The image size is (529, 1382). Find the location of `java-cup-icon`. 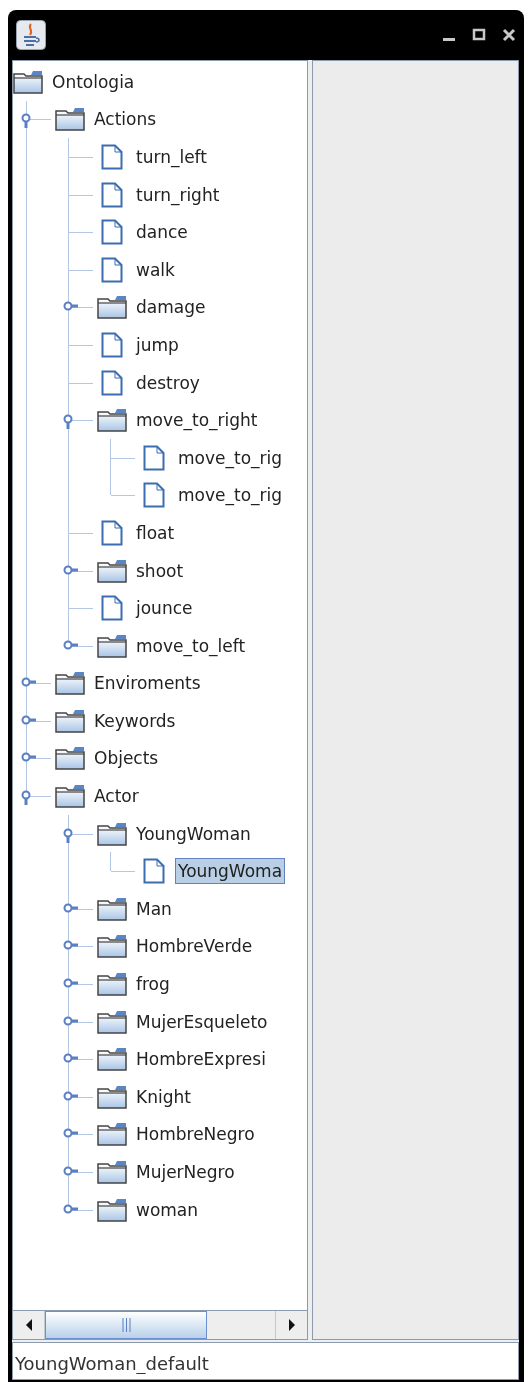

java-cup-icon is located at coordinates (31, 35).